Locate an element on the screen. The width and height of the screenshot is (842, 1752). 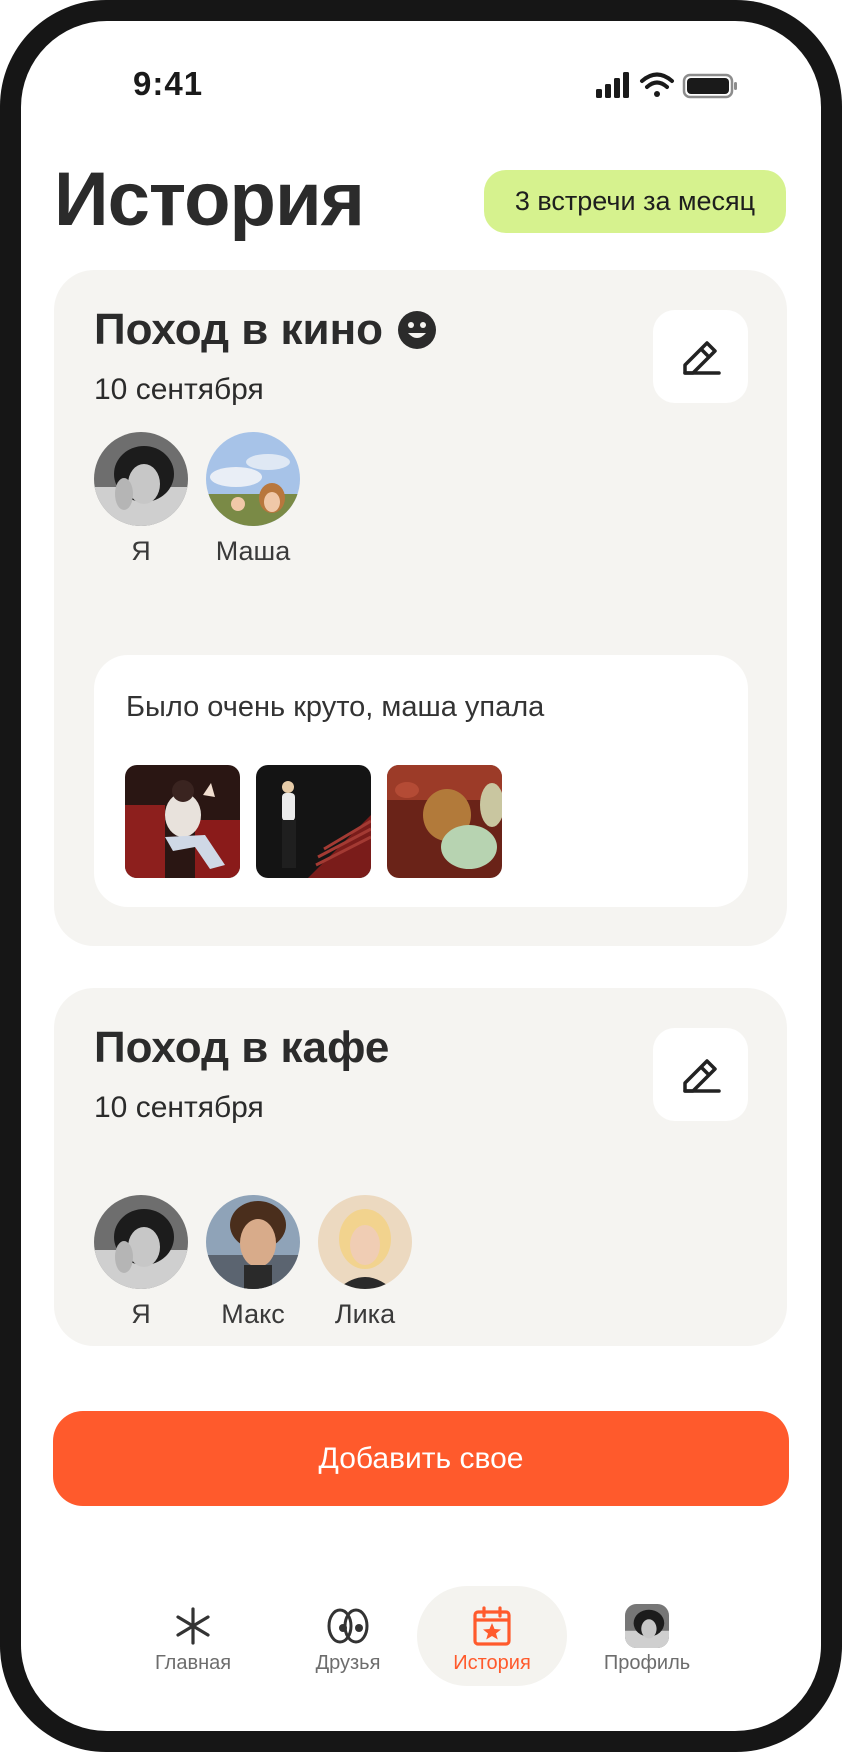
nav-label: Главная is located at coordinates (193, 1663).